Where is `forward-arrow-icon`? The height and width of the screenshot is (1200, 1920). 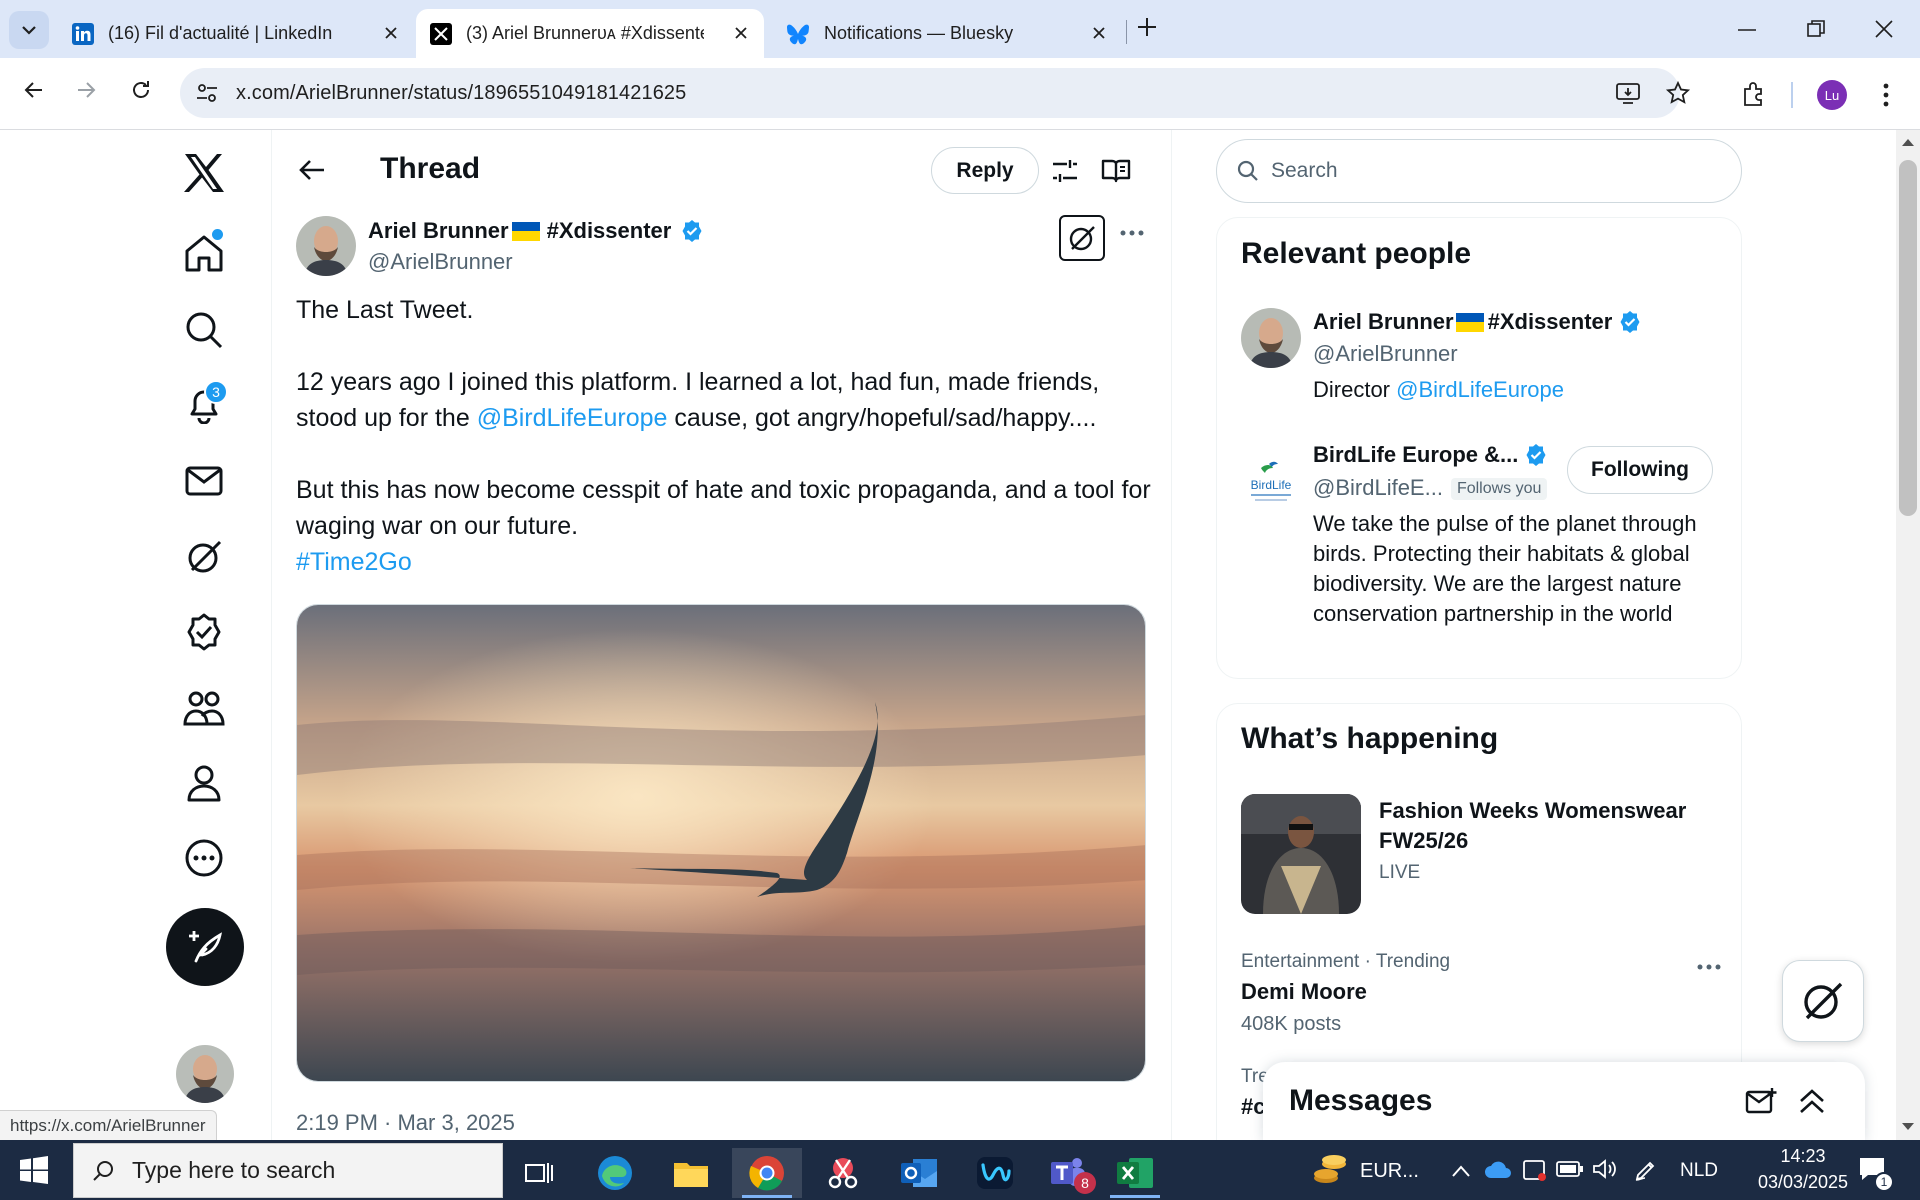
forward-arrow-icon is located at coordinates (86, 90).